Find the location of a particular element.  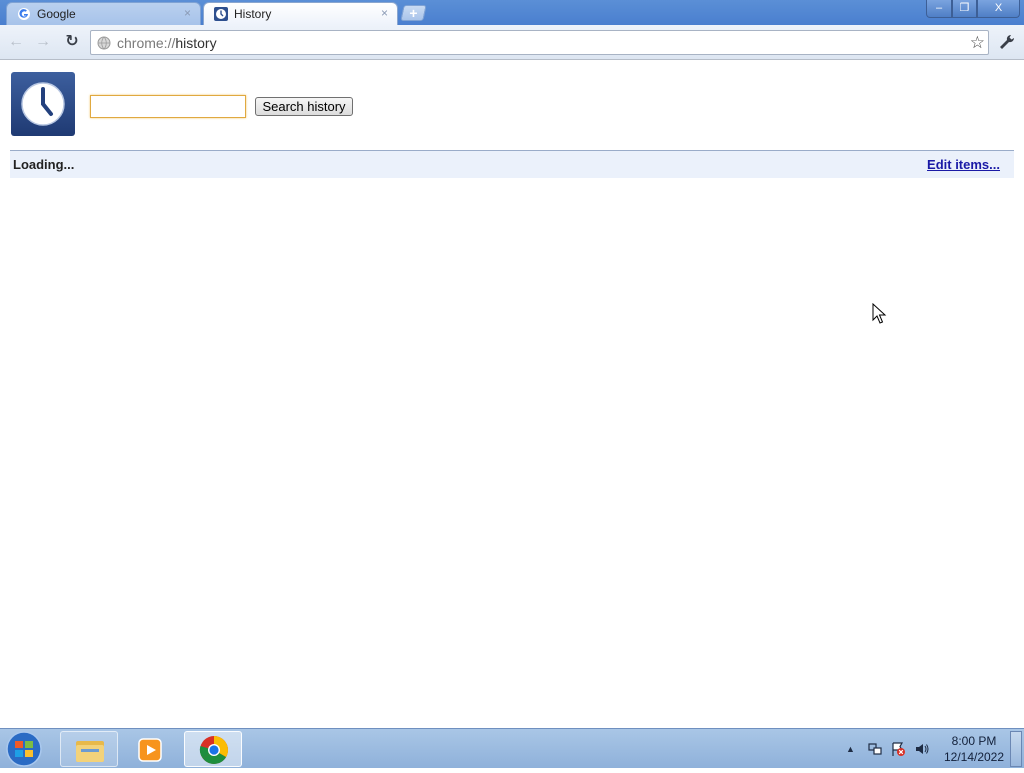

search-history-button: Search history is located at coordinates (304, 106).